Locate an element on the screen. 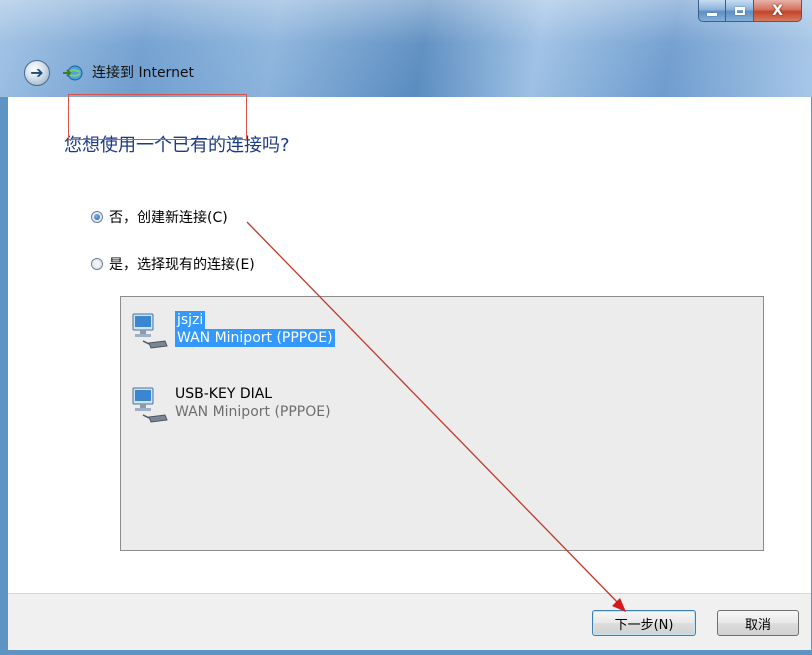  back-button: ➔ is located at coordinates (37, 73).